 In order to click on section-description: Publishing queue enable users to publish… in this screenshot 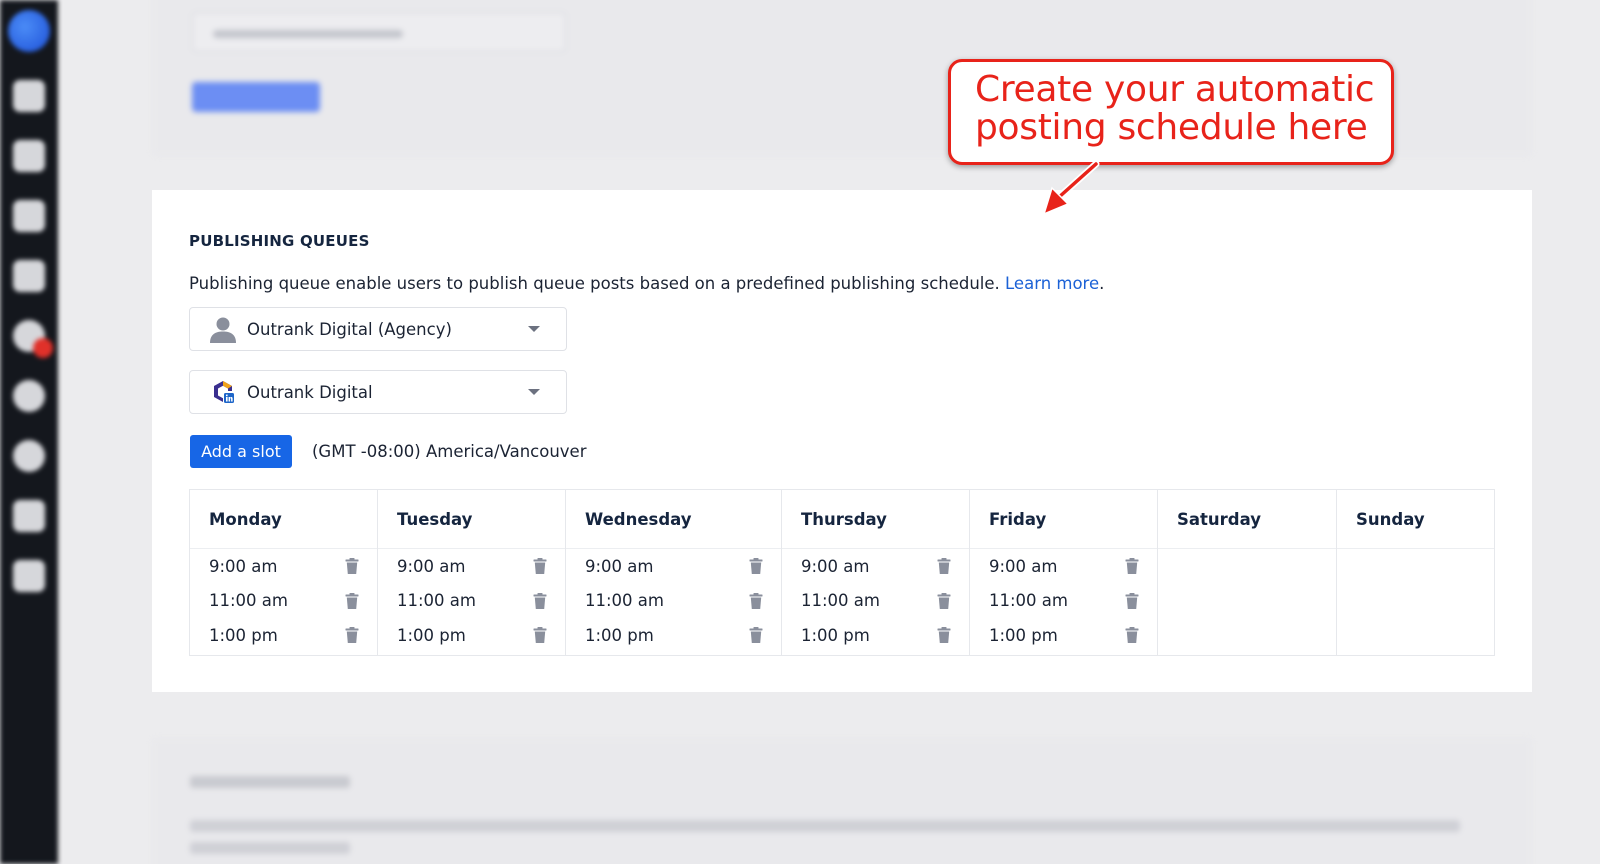, I will do `click(646, 283)`.